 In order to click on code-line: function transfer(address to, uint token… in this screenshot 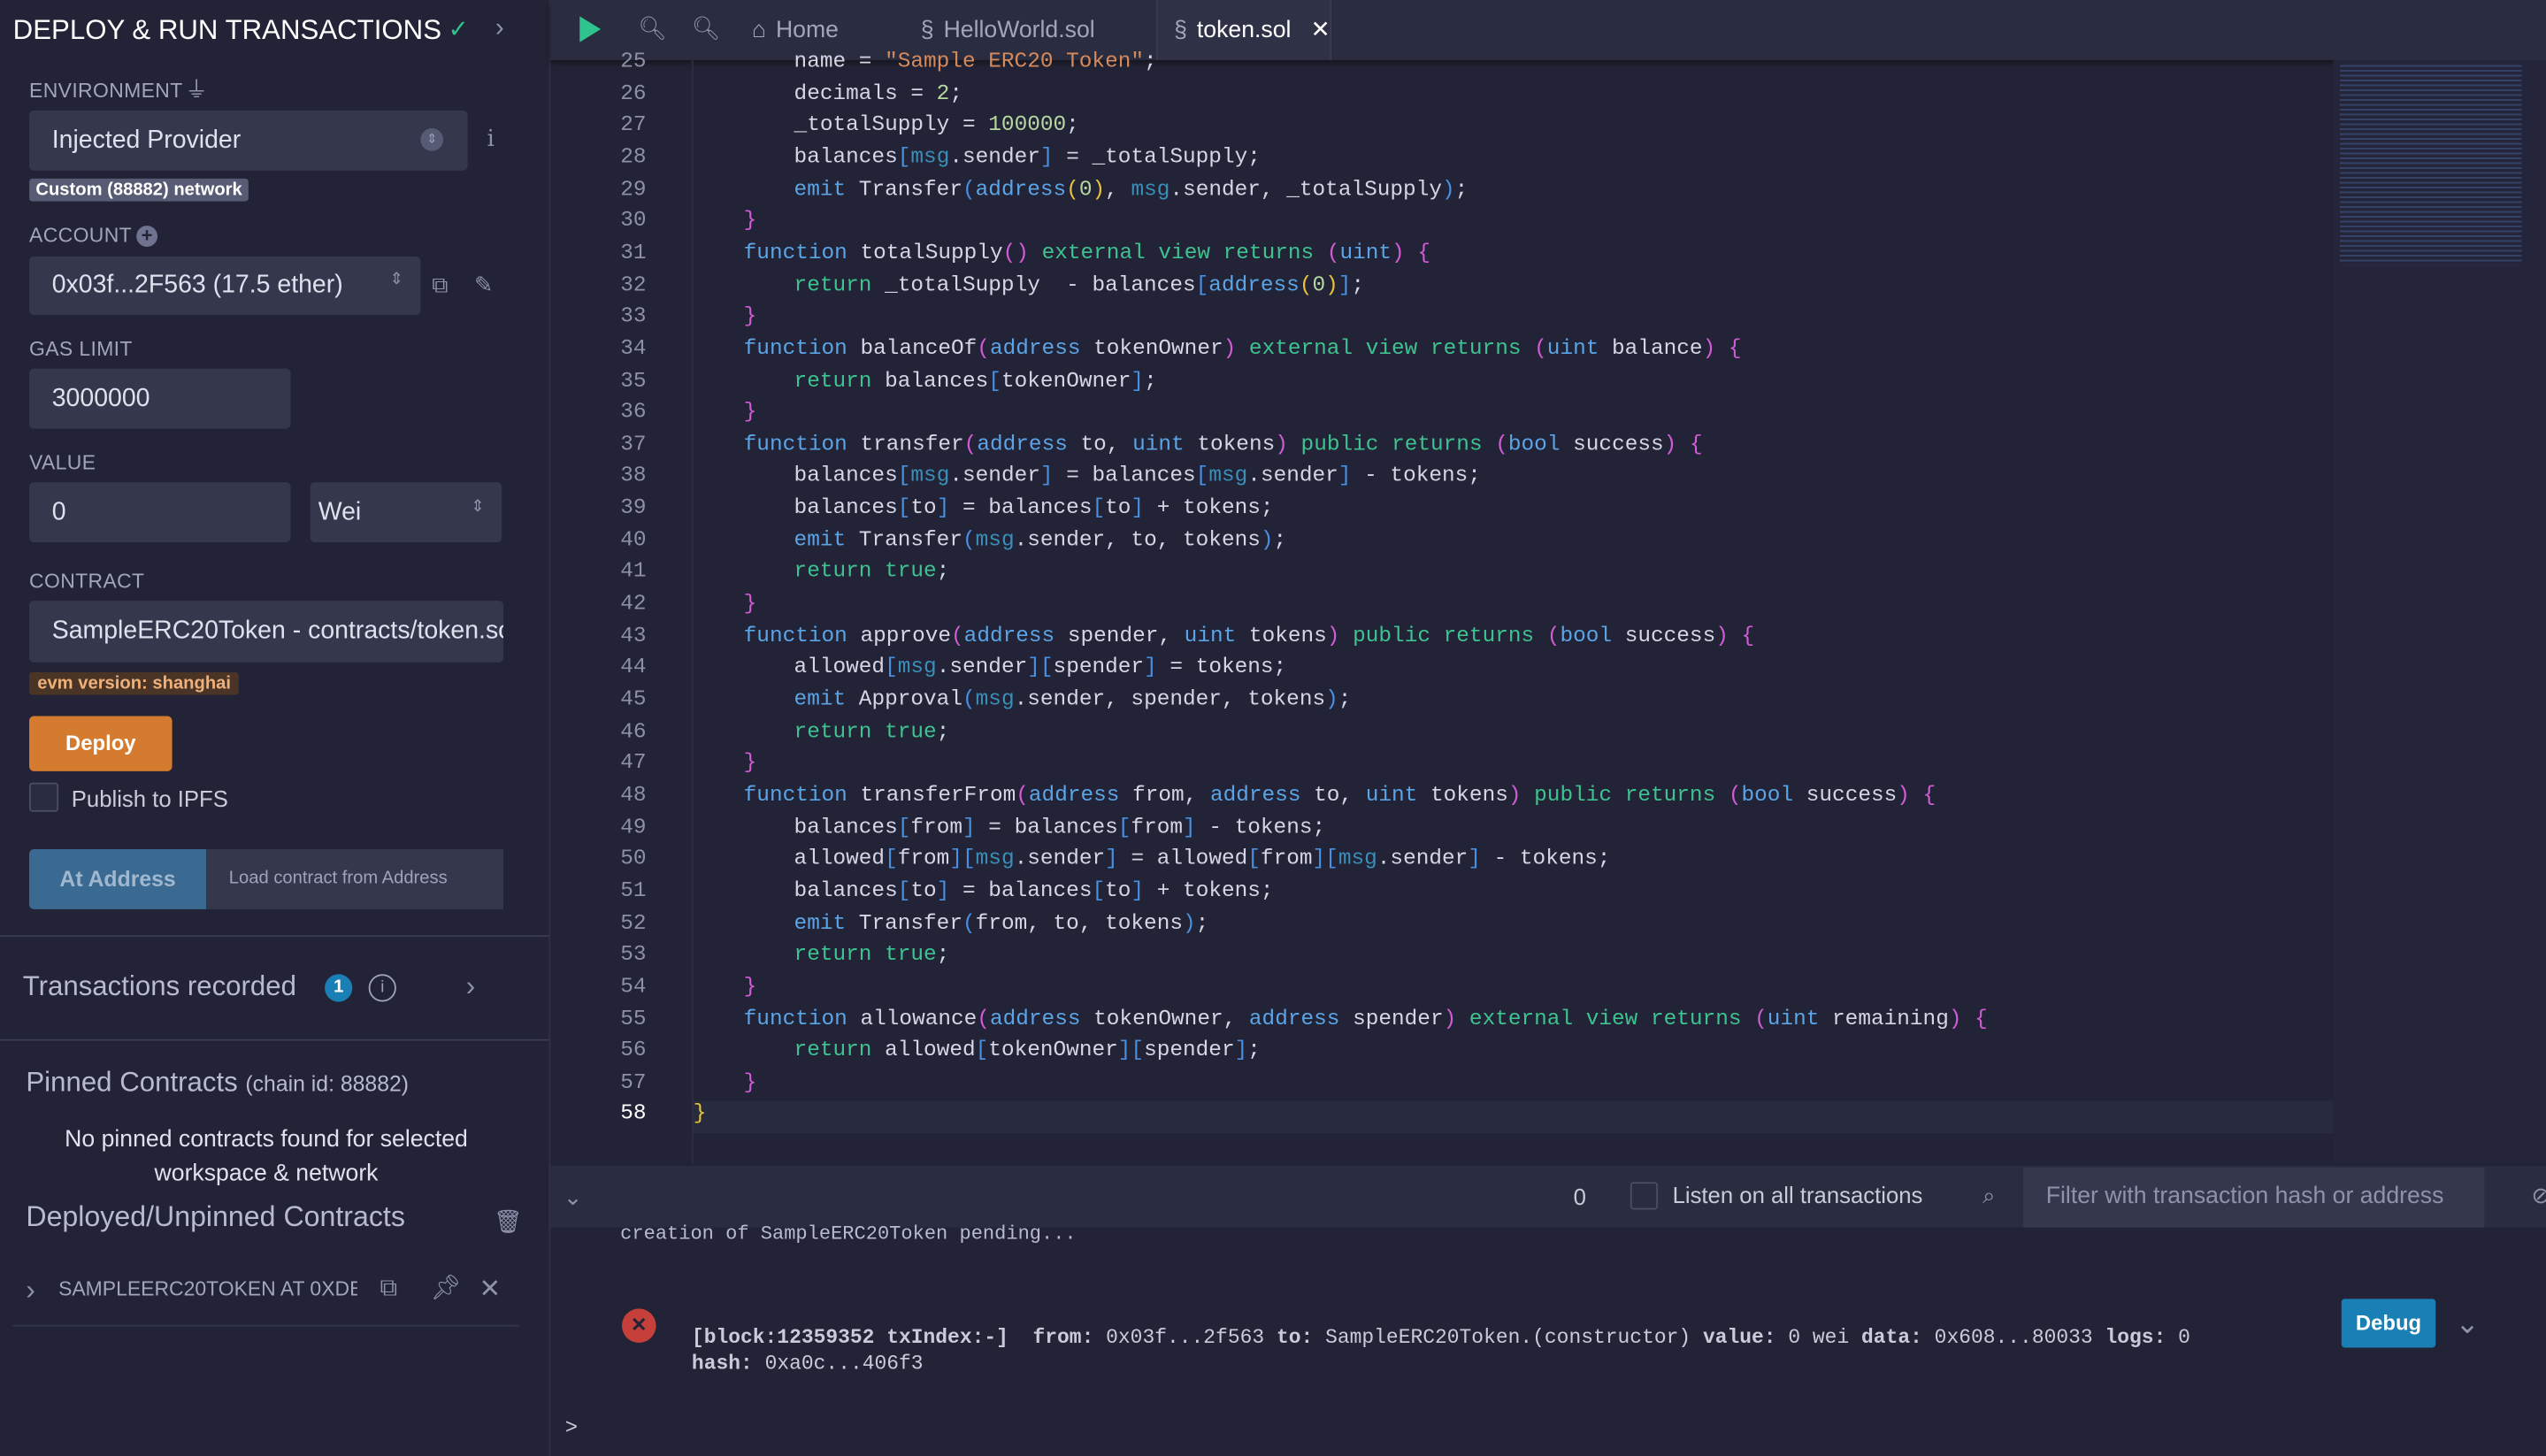, I will do `click(1223, 444)`.